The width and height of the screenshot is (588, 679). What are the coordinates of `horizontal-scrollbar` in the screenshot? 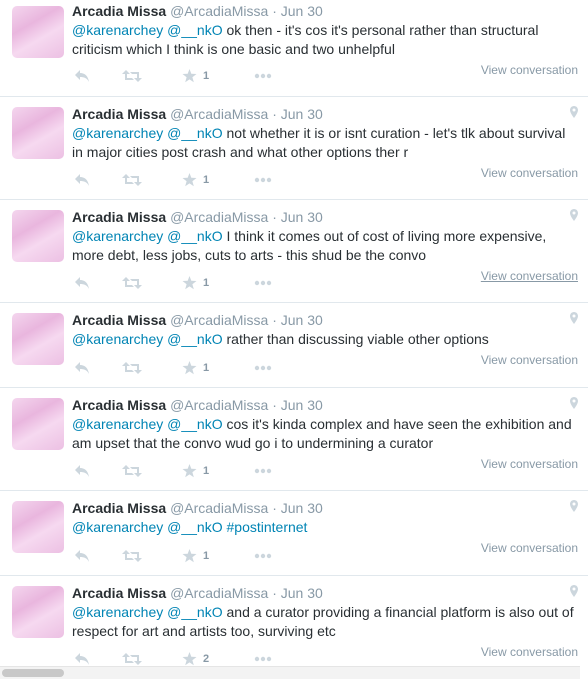 It's located at (290, 672).